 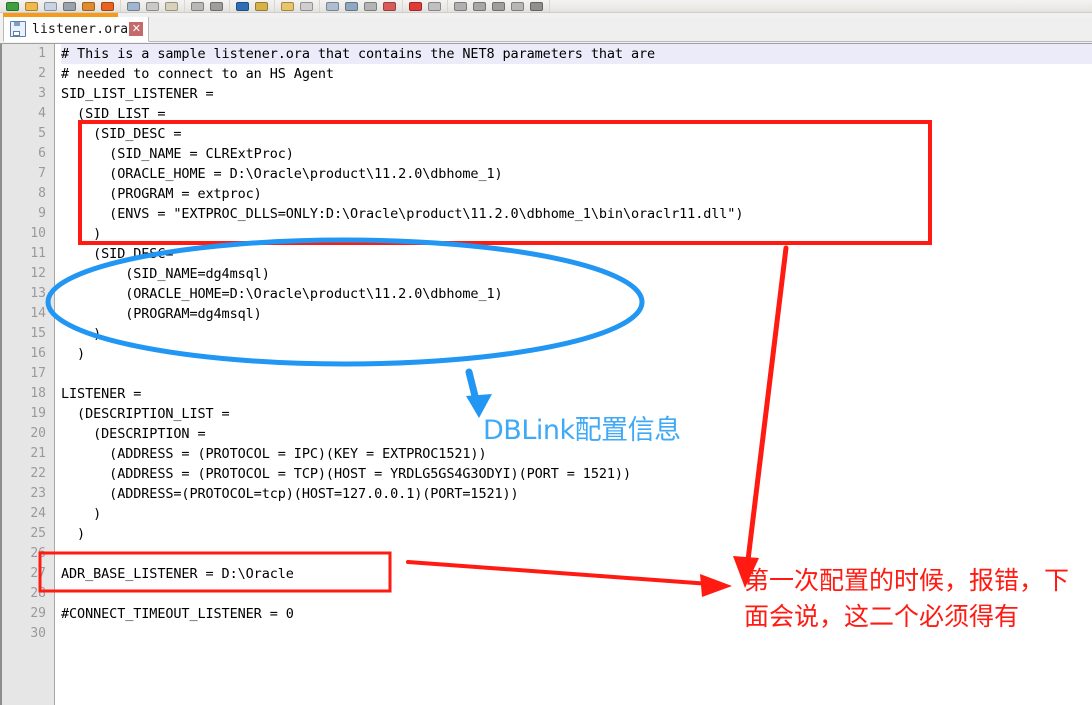 I want to click on find-icon, so click(x=242, y=6).